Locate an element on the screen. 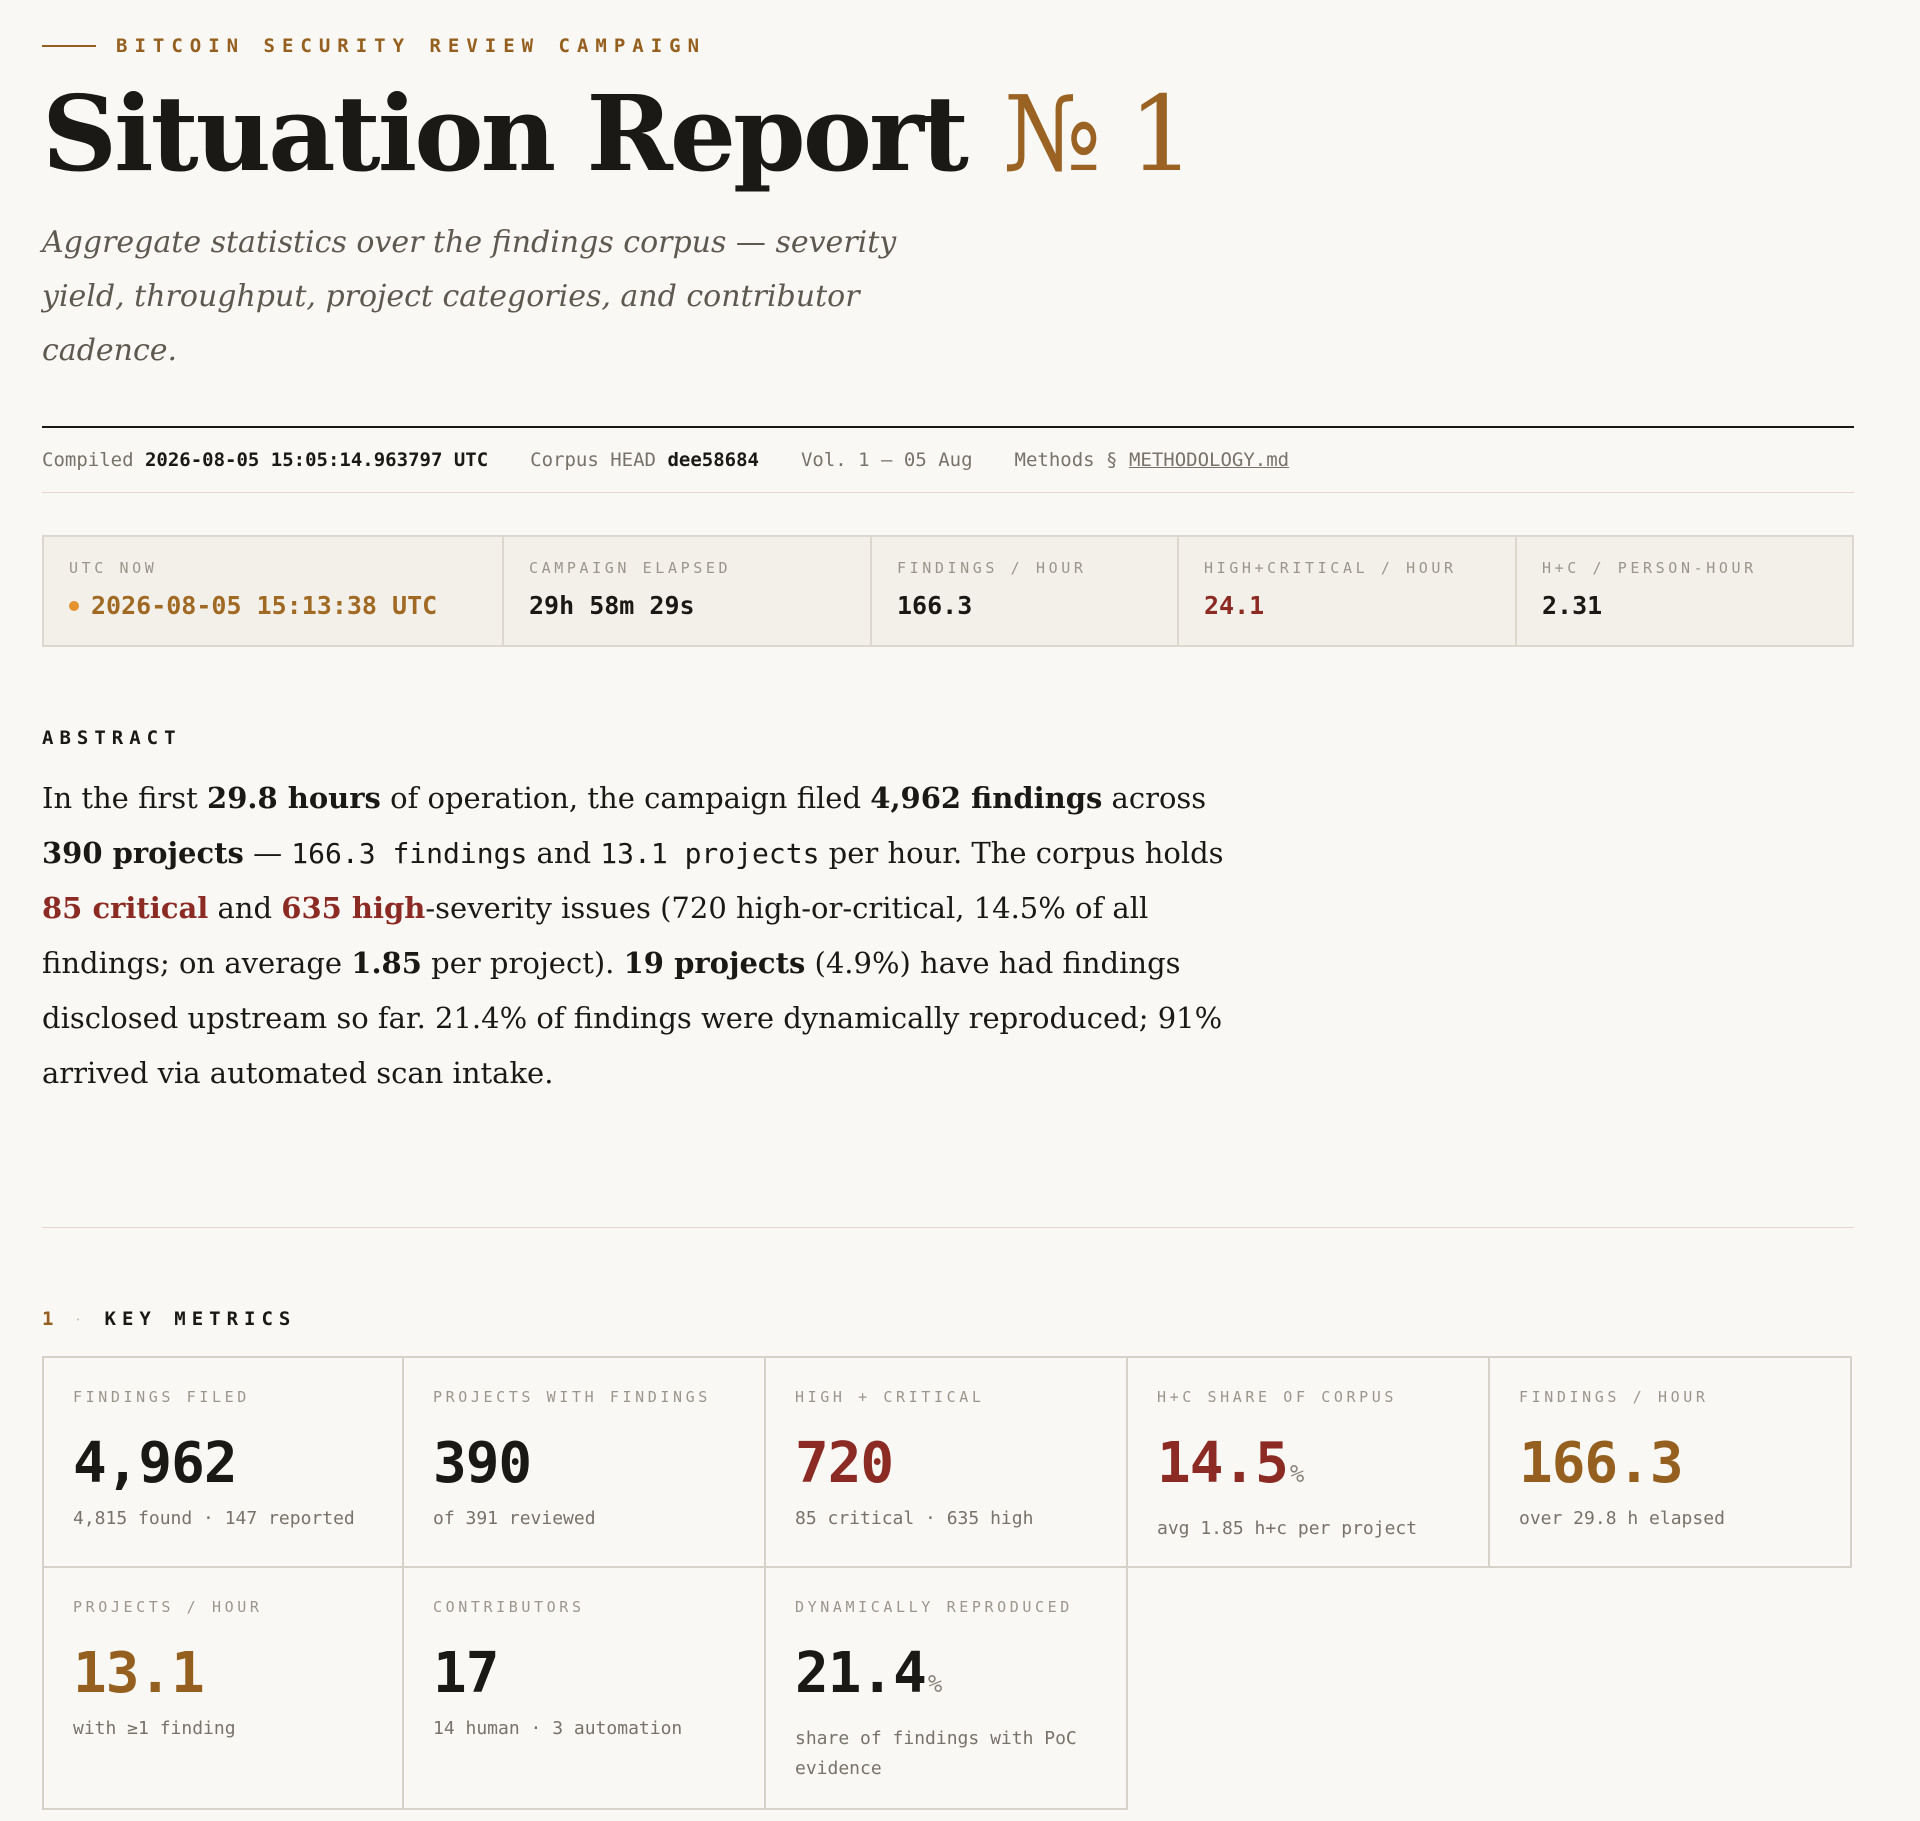 The image size is (1920, 1821). metric-label: FINDINGS / HOUR is located at coordinates (1614, 1397).